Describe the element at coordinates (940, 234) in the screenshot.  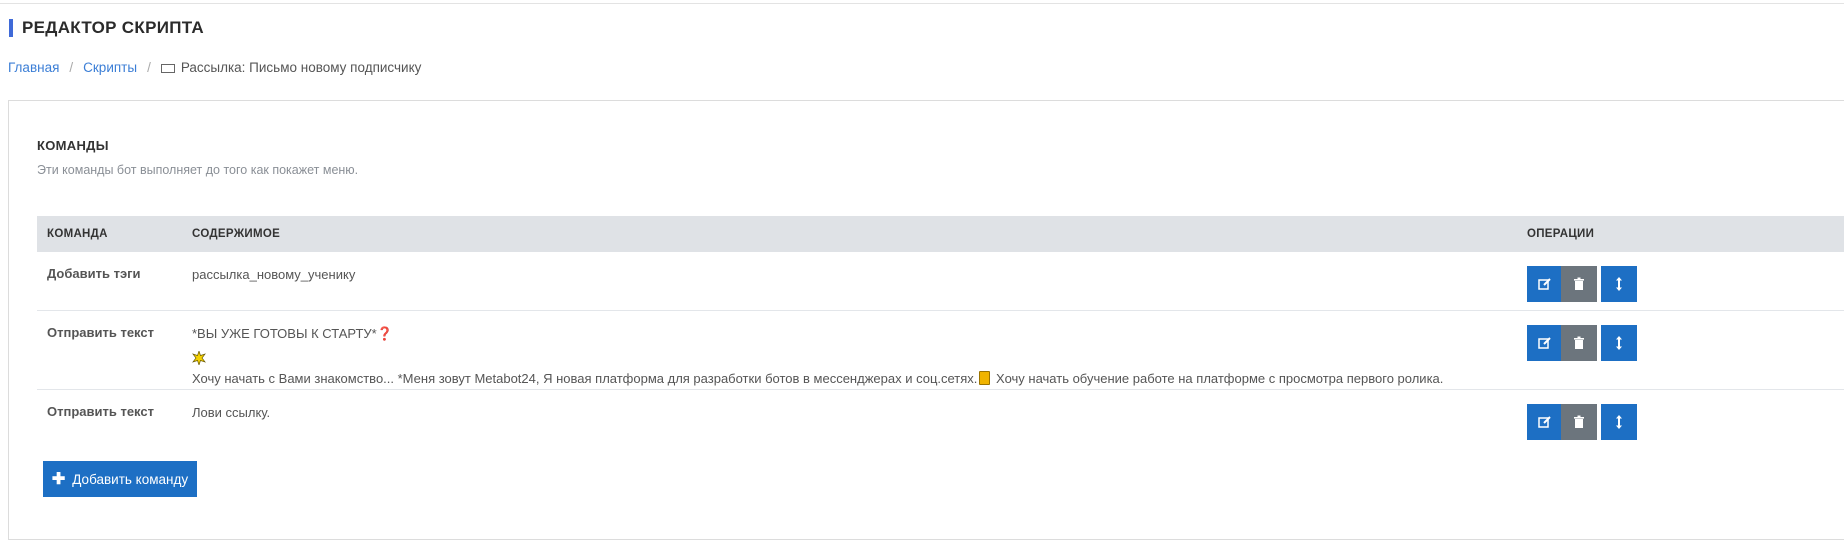
I see `table-header-row: КОМАНДА СОДЕРЖИМОЕ ОПЕРАЦИИ` at that location.